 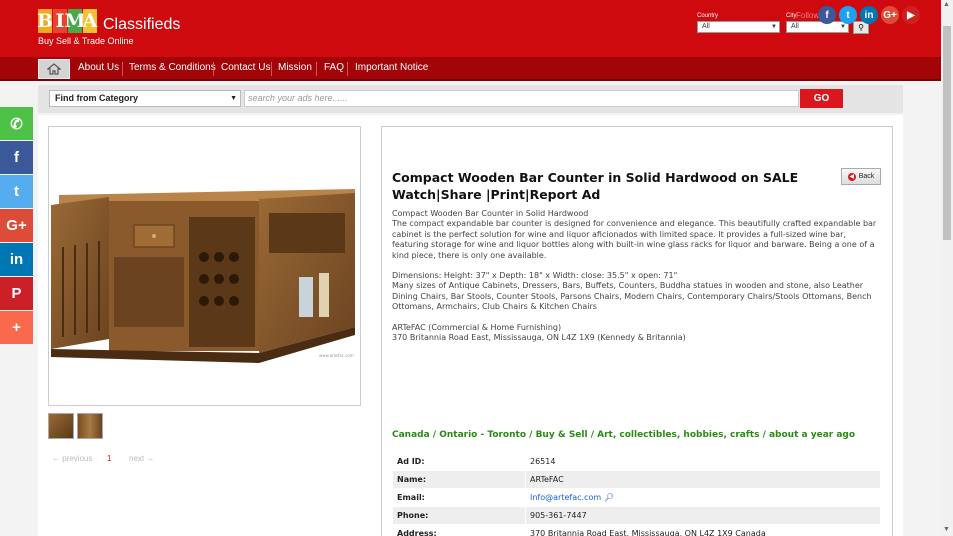 What do you see at coordinates (703, 461) in the screenshot?
I see `ad-id-value: 26514` at bounding box center [703, 461].